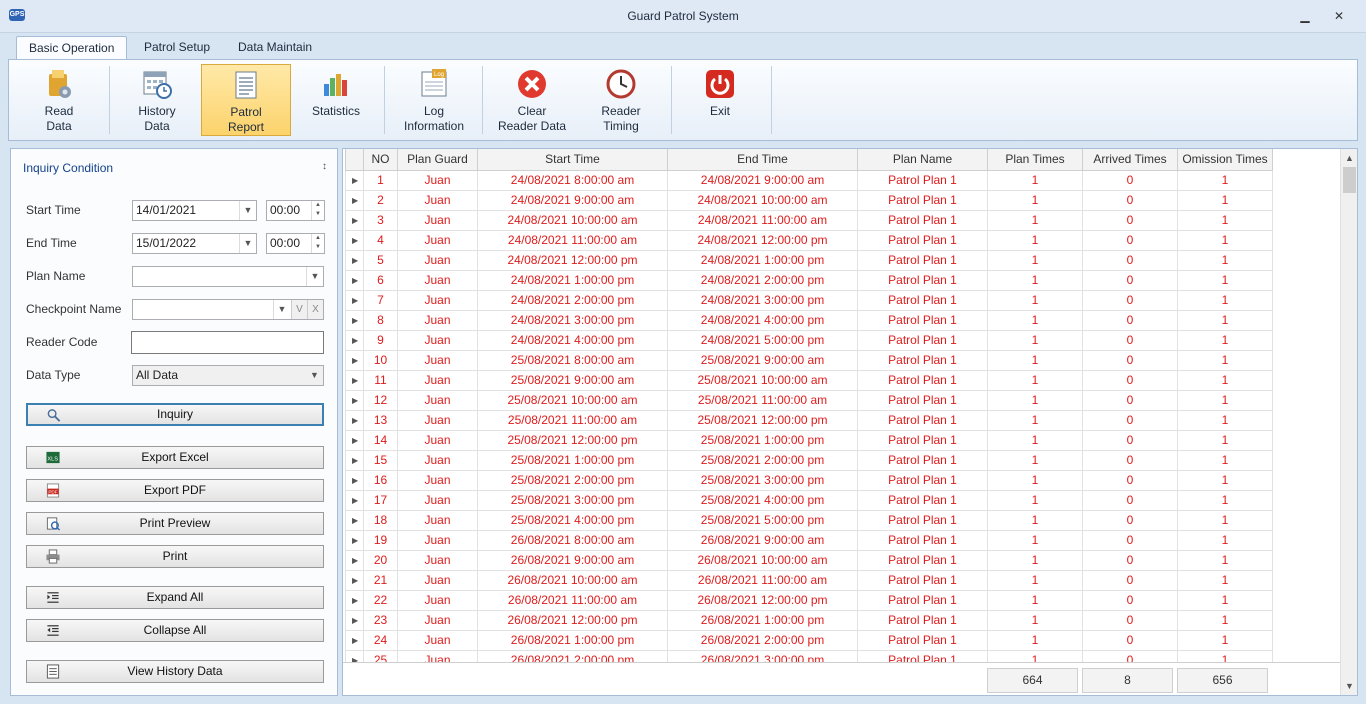 Image resolution: width=1366 pixels, height=704 pixels. I want to click on start-hour-spinner: 00:00 ▲ ▼, so click(295, 210).